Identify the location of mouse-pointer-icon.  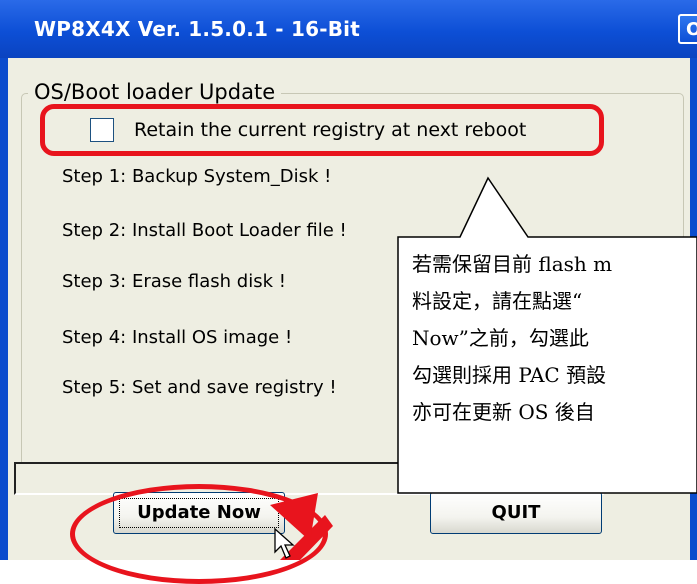
(284, 543).